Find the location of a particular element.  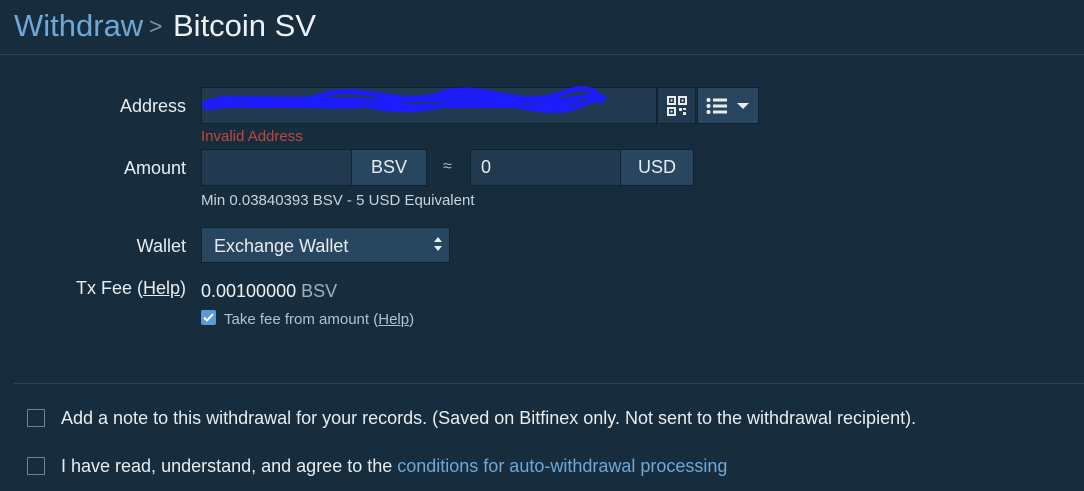

select-arrows-icon is located at coordinates (438, 244).